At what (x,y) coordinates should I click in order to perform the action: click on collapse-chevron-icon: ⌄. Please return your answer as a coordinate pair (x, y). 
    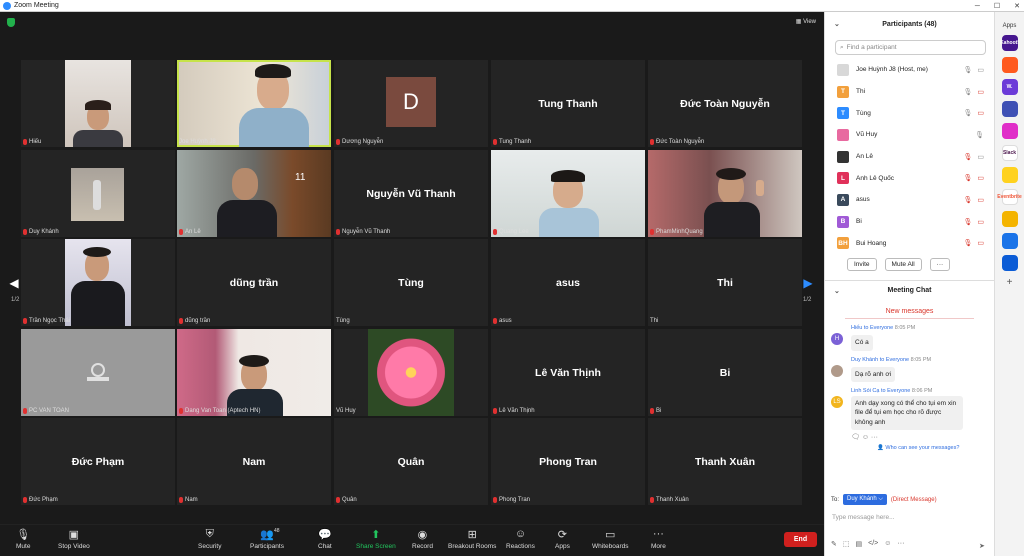
    Looking at the image, I should click on (837, 24).